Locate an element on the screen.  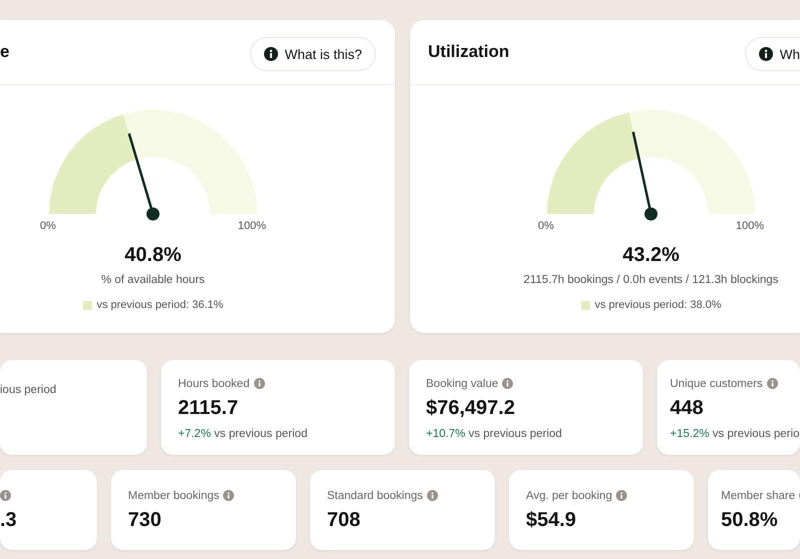
stat-comparison: ious period is located at coordinates (29, 390).